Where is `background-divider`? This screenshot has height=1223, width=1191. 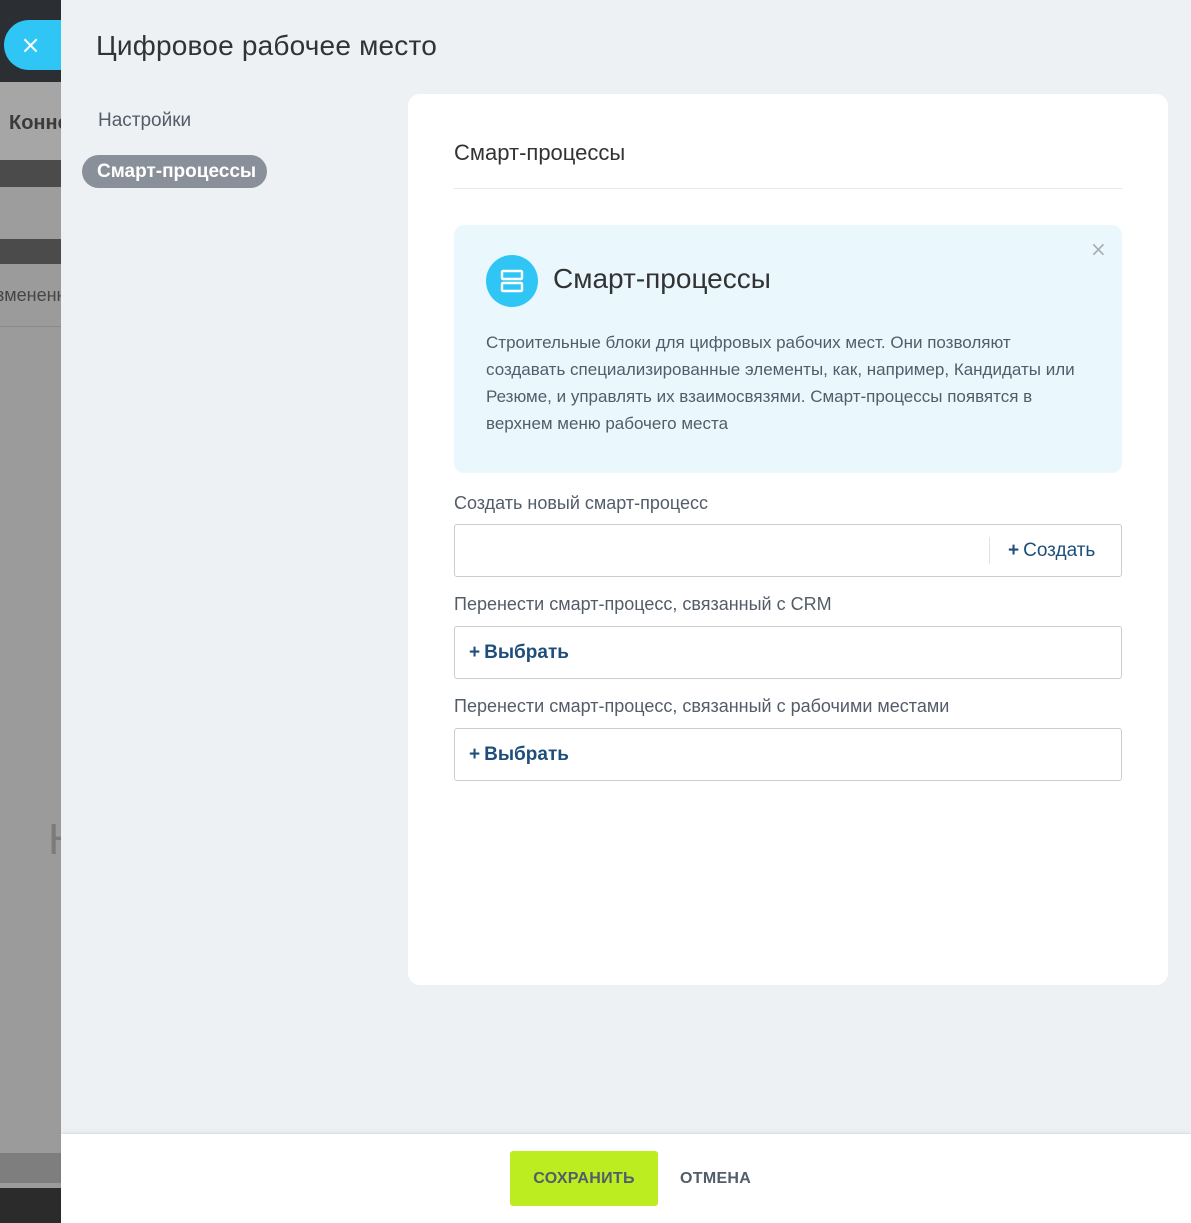 background-divider is located at coordinates (30, 326).